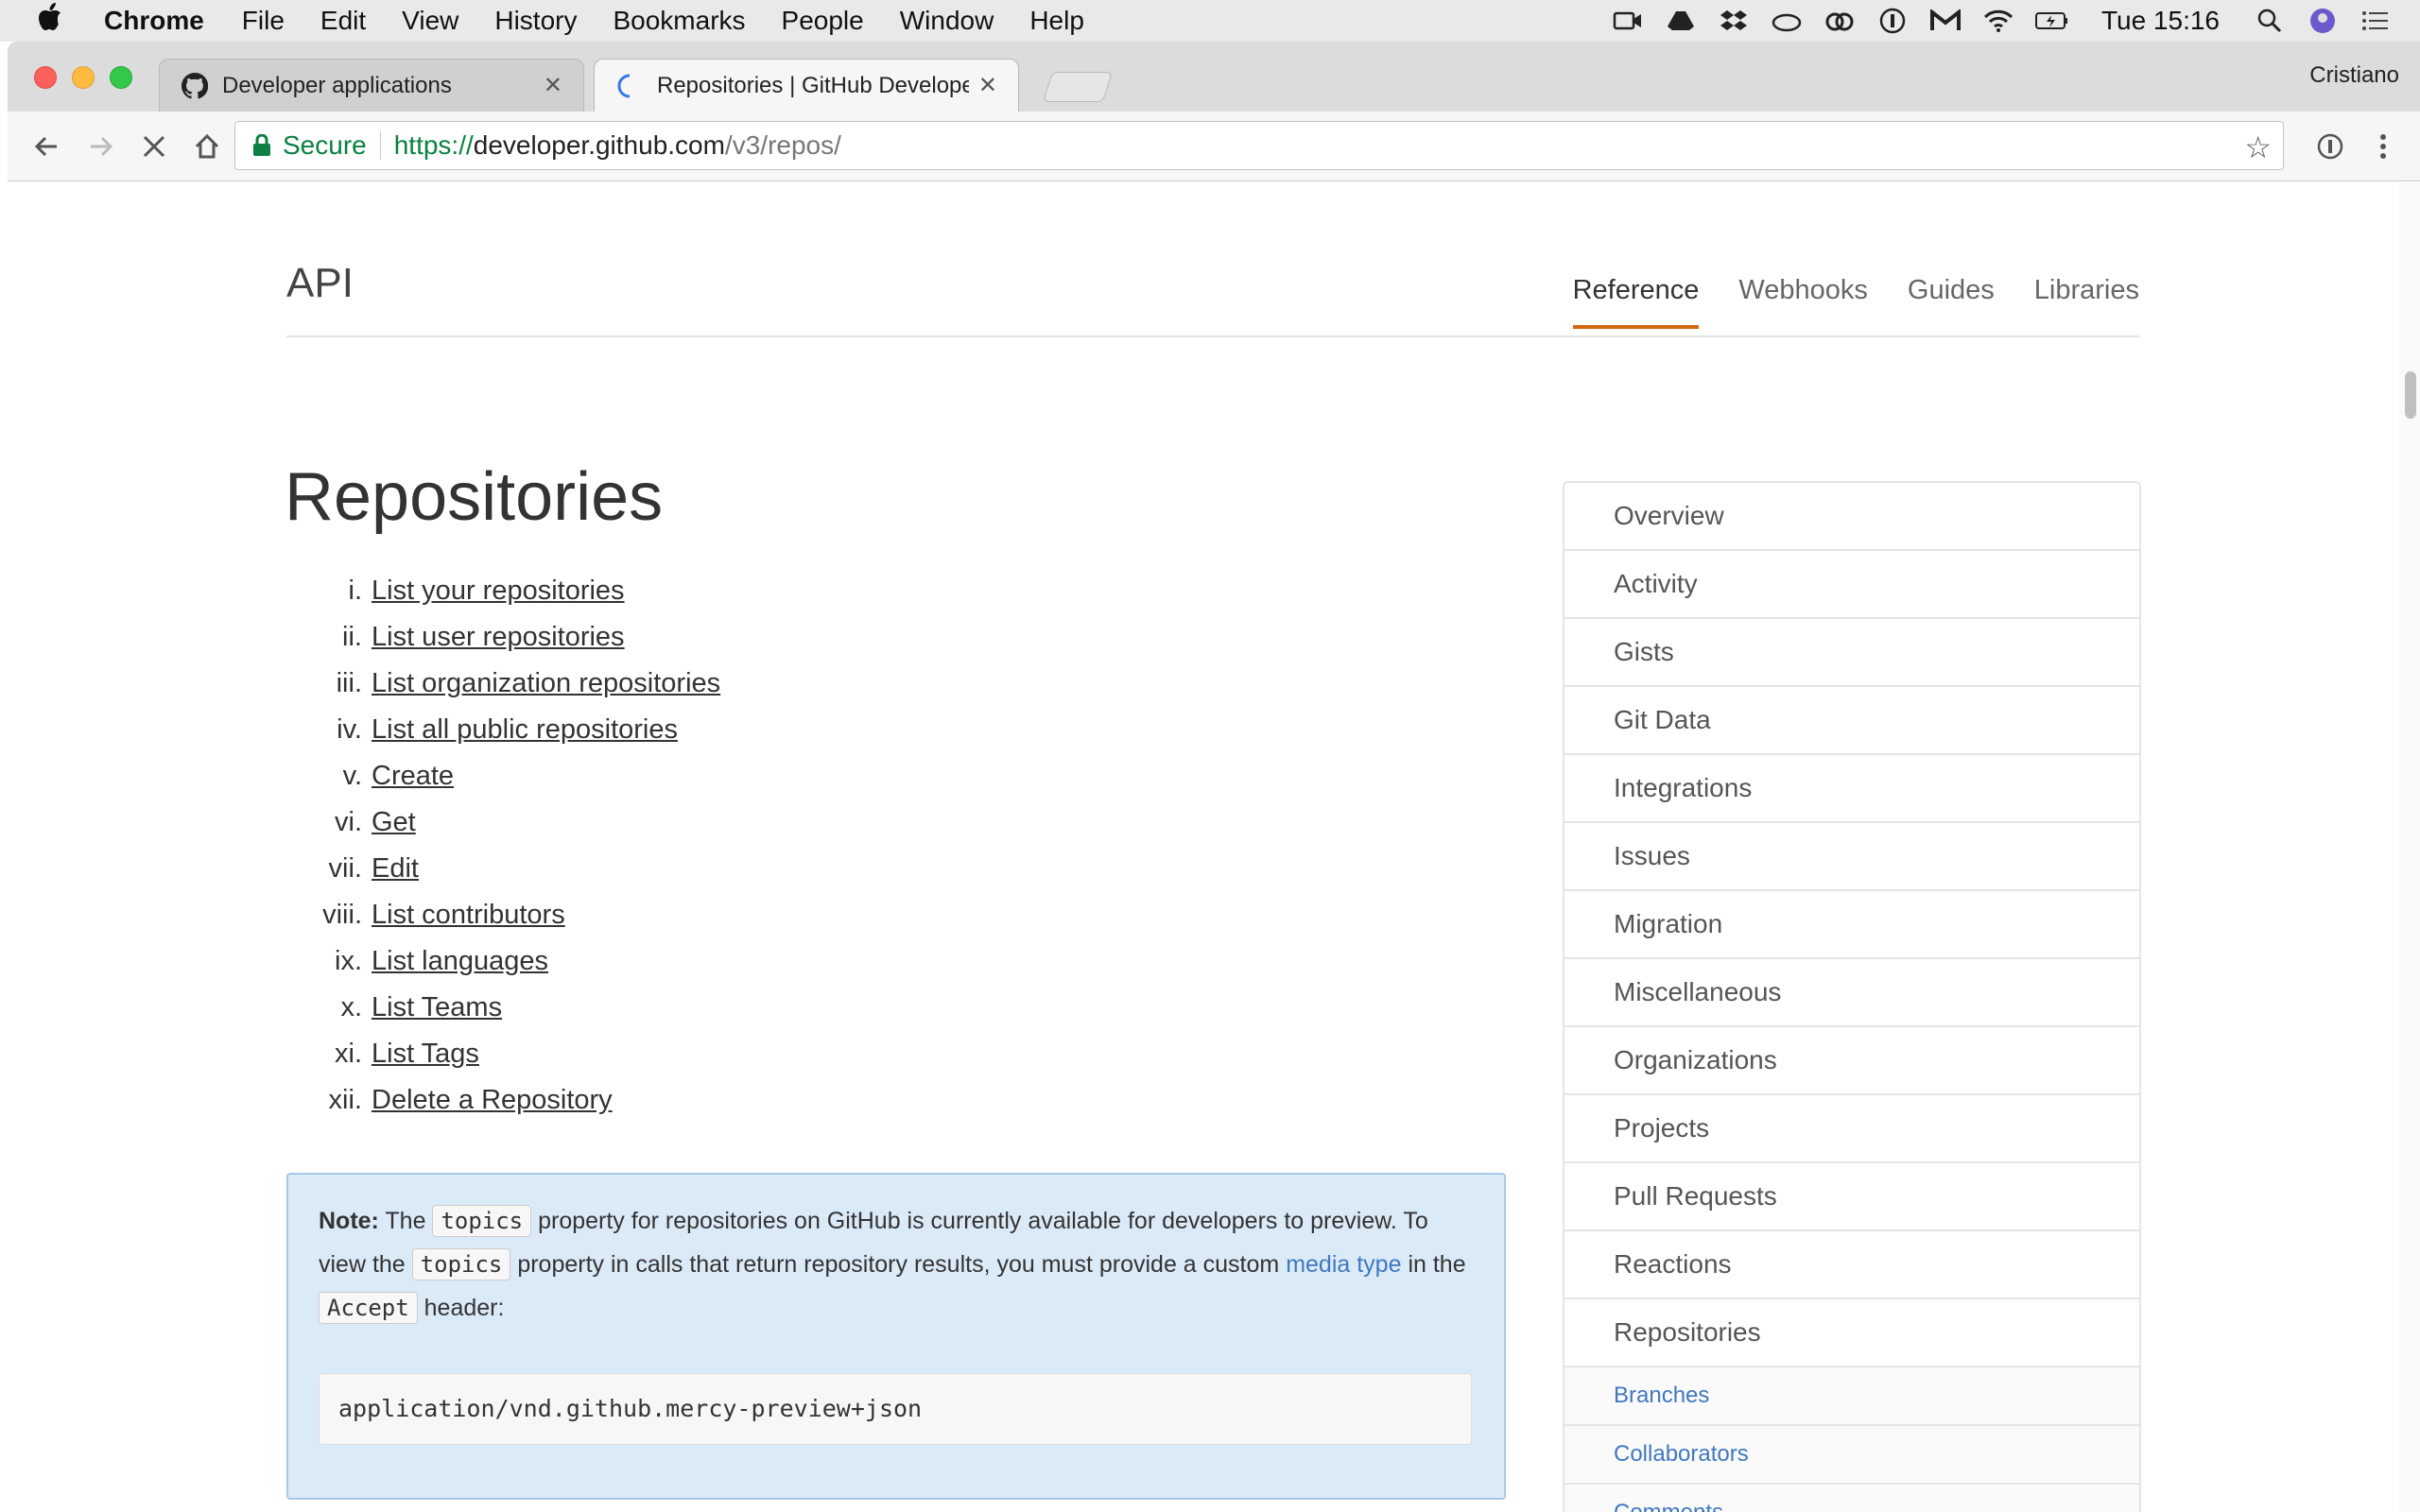  Describe the element at coordinates (1851, 789) in the screenshot. I see `sidebar-item-integrations: Integrations` at that location.